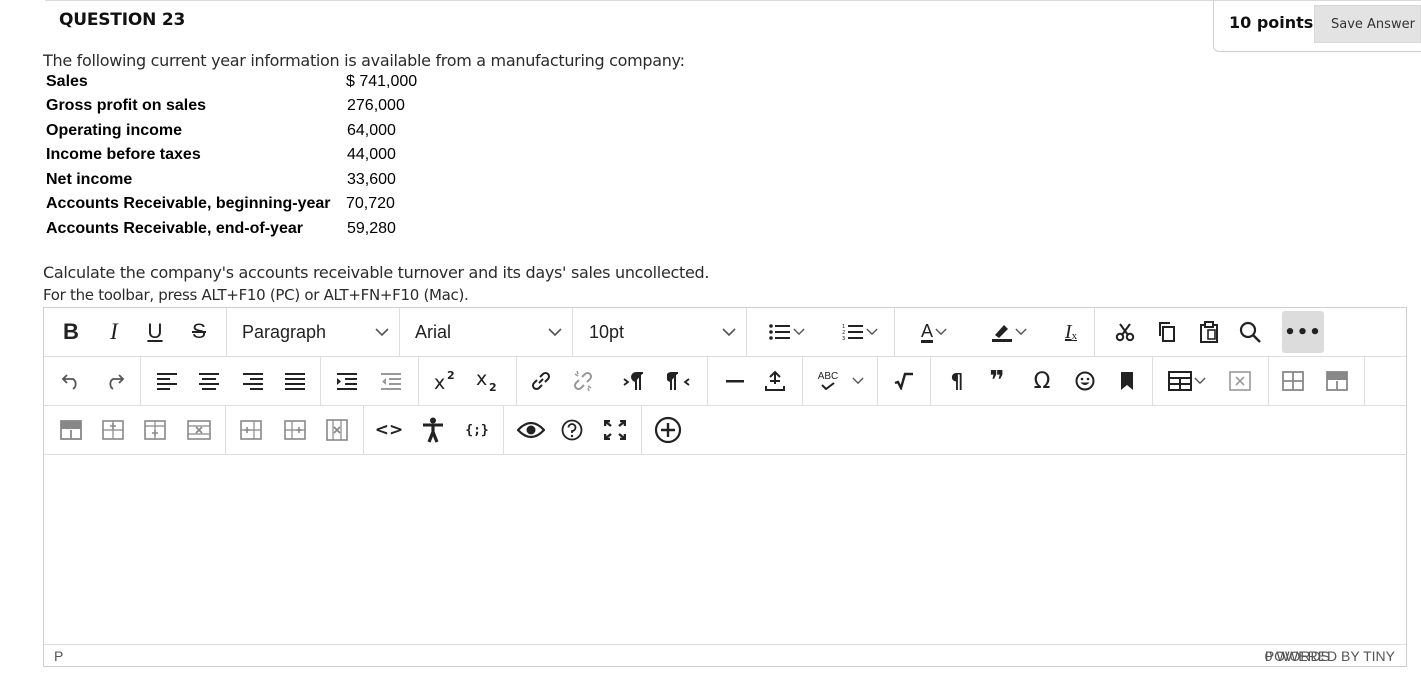  I want to click on more-tools-button: •••, so click(1303, 332).